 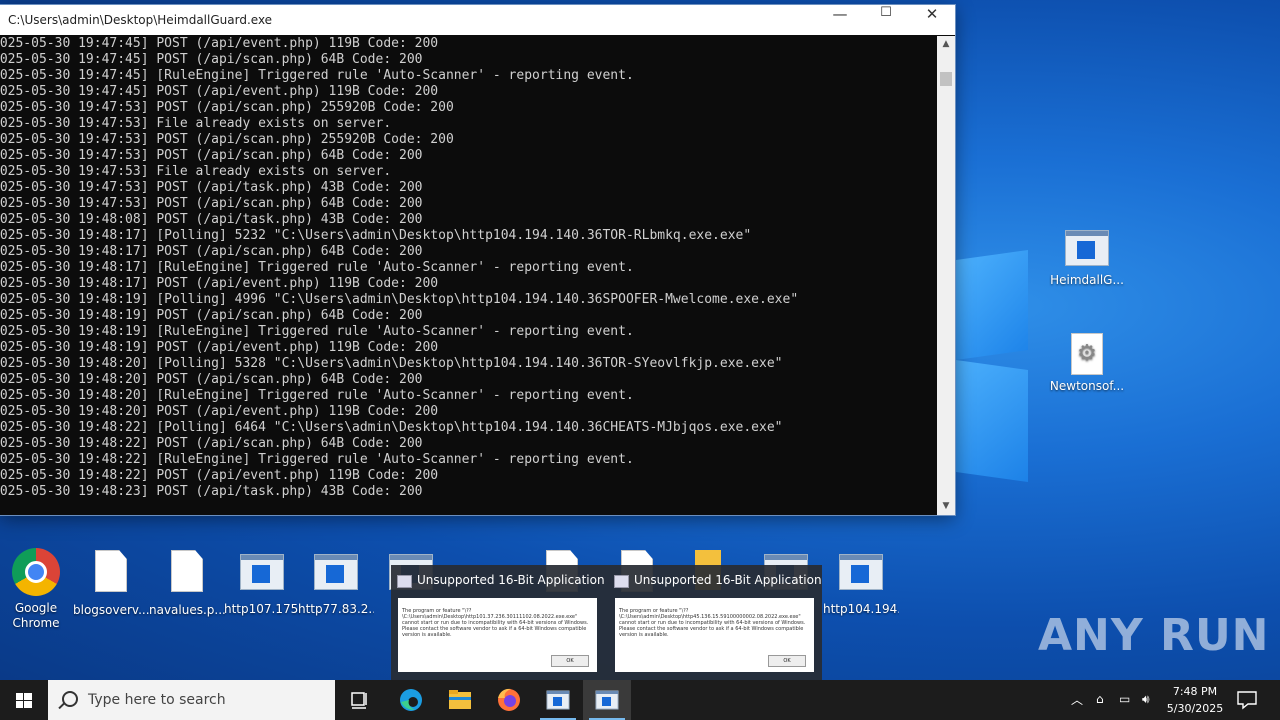 What do you see at coordinates (886, 20) in the screenshot?
I see `maximize-button: ☐` at bounding box center [886, 20].